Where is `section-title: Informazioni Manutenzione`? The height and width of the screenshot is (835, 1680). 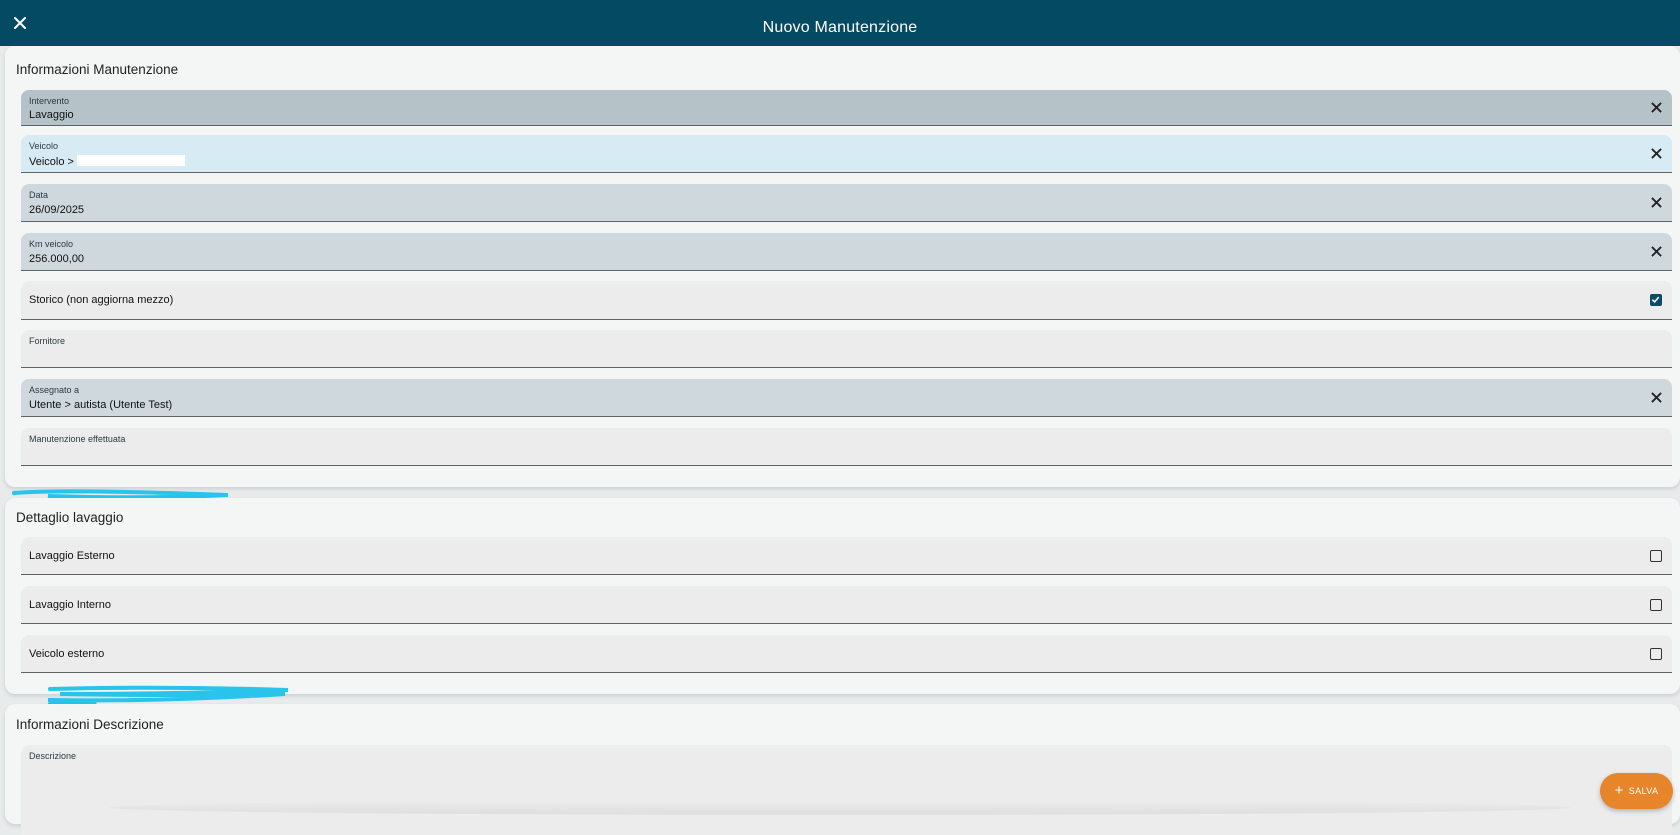 section-title: Informazioni Manutenzione is located at coordinates (97, 69).